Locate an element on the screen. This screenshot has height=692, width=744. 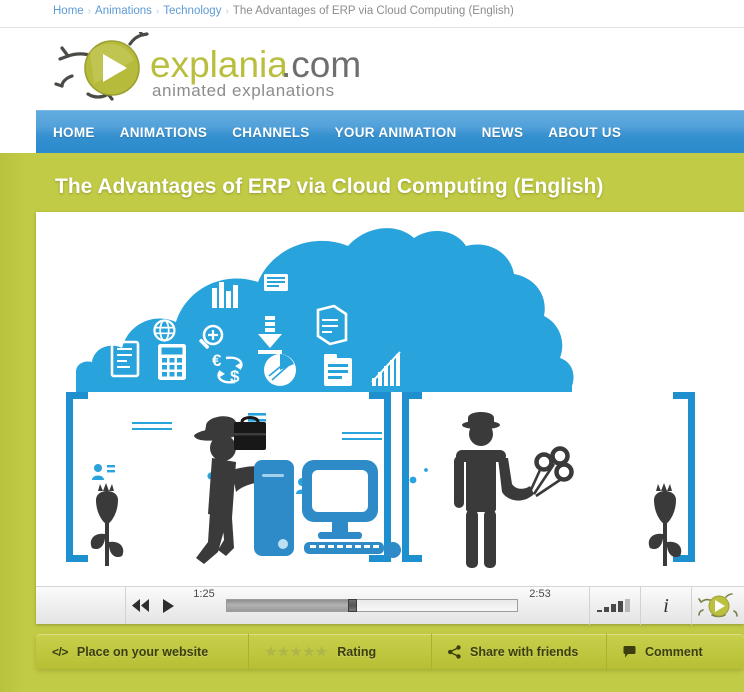
controls-right-group: i is located at coordinates (666, 606).